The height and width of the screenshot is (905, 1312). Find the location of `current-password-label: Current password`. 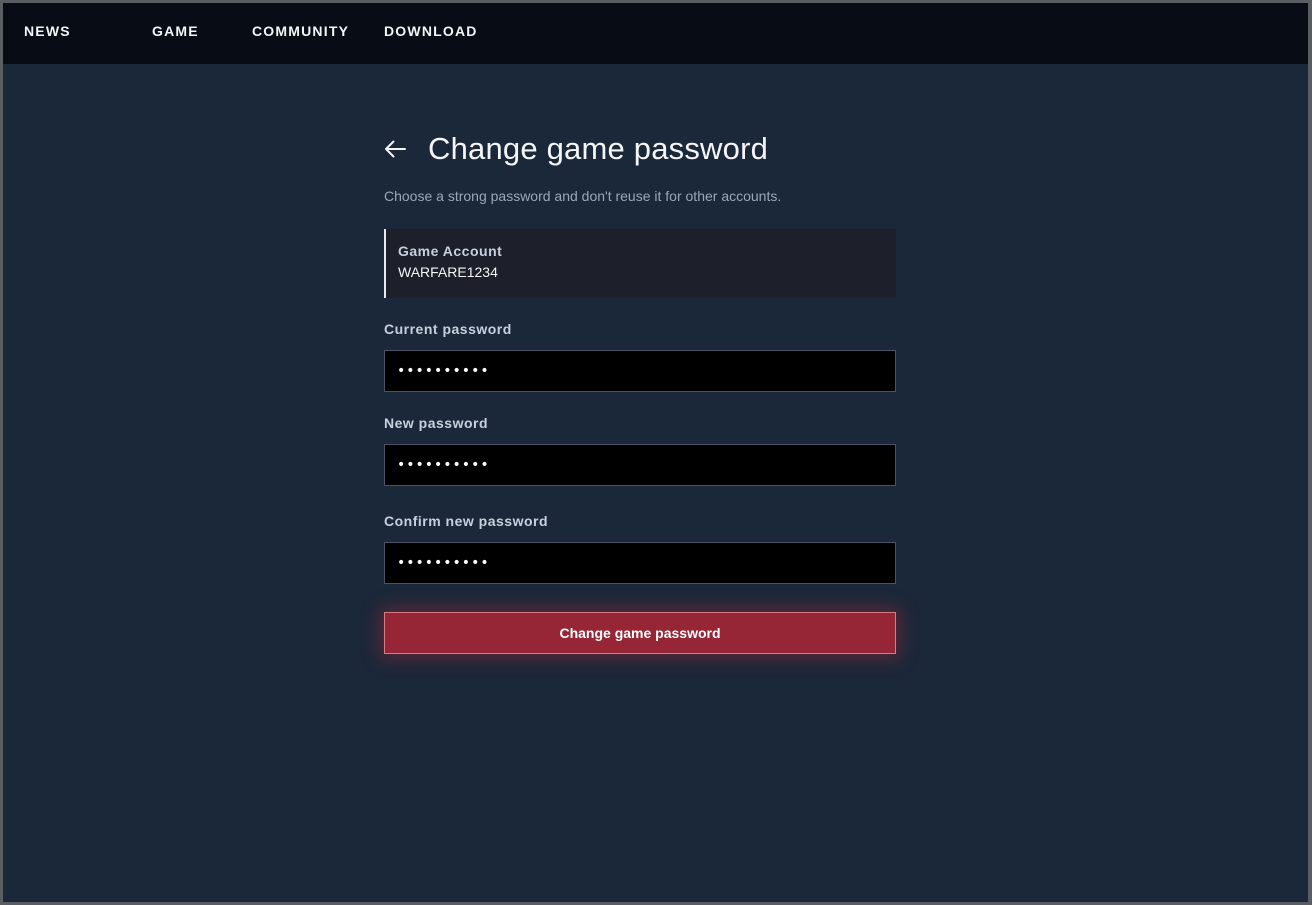

current-password-label: Current password is located at coordinates (448, 329).